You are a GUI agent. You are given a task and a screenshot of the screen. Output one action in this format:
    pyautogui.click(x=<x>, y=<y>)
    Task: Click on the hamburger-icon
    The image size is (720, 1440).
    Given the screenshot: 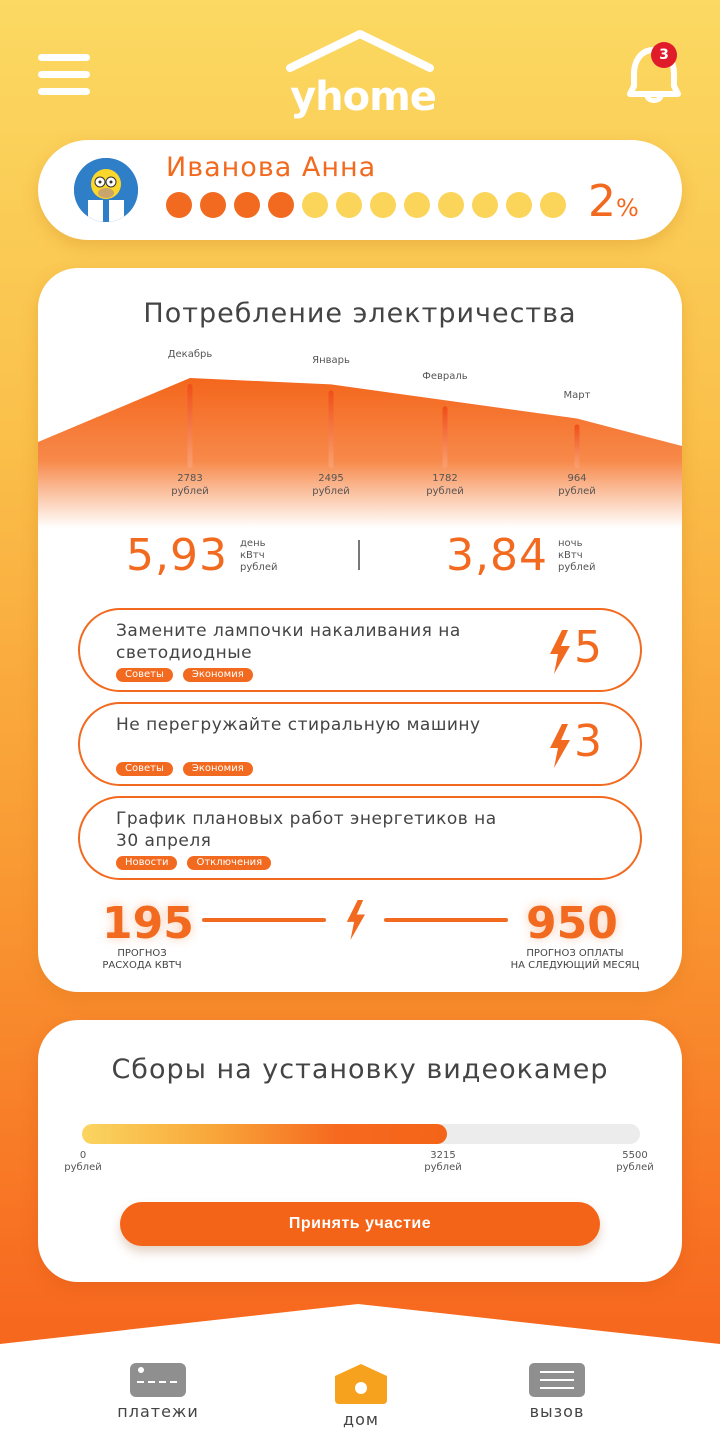 What is the action you would take?
    pyautogui.click(x=64, y=57)
    